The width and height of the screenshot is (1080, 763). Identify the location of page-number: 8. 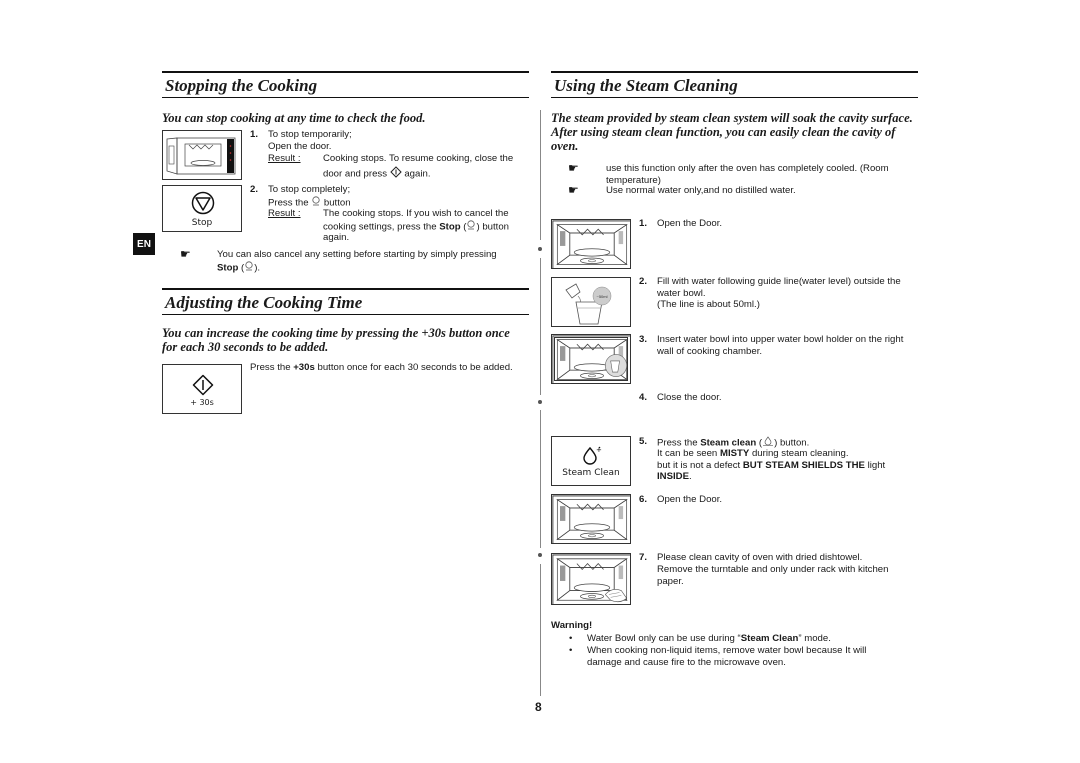
(538, 707).